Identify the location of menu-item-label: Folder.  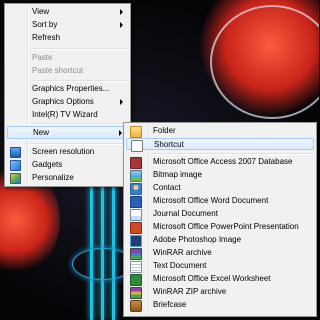
(164, 130).